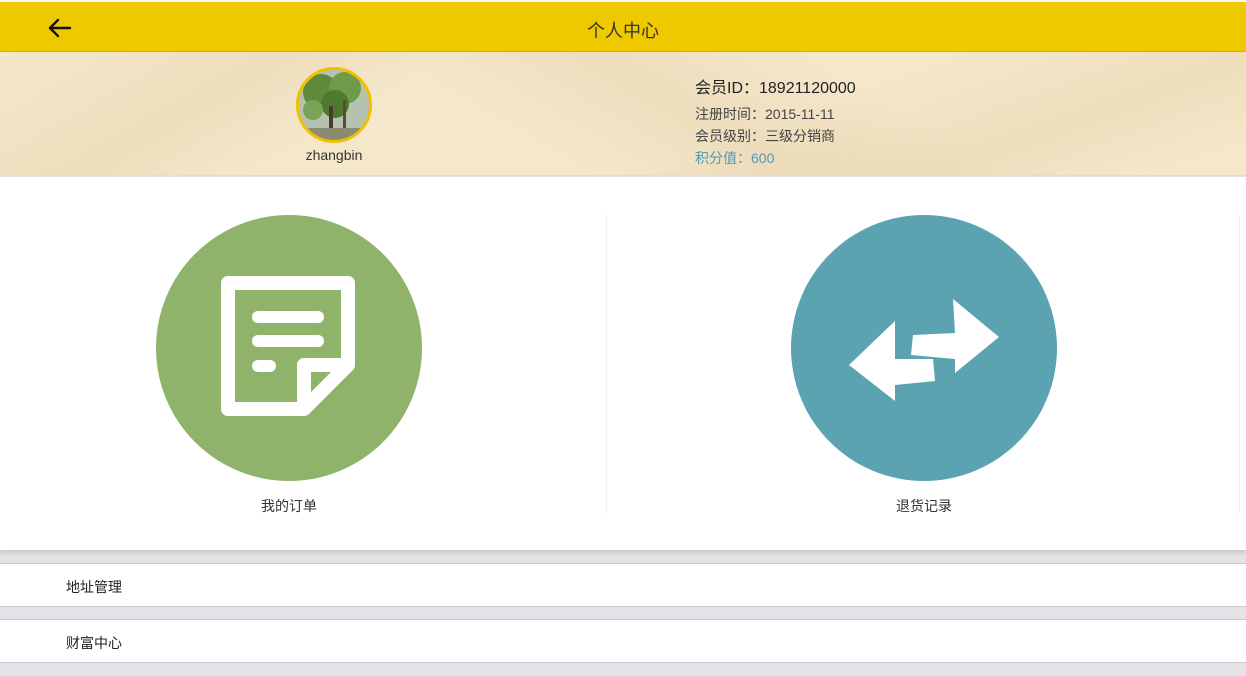  I want to click on menu-item-address: 地址管理, so click(623, 585).